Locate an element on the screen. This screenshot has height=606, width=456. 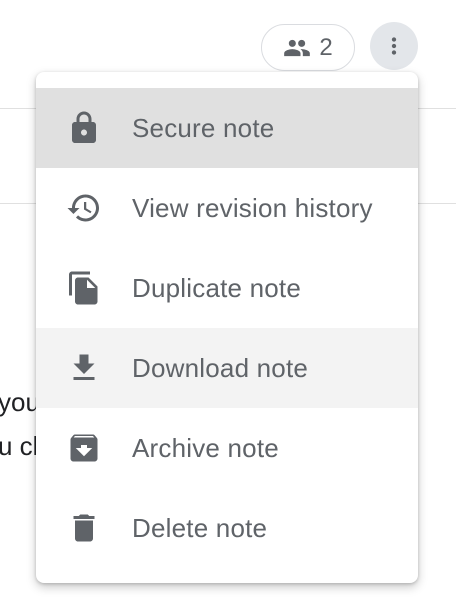
menu-item-label: Archive note is located at coordinates (205, 447).